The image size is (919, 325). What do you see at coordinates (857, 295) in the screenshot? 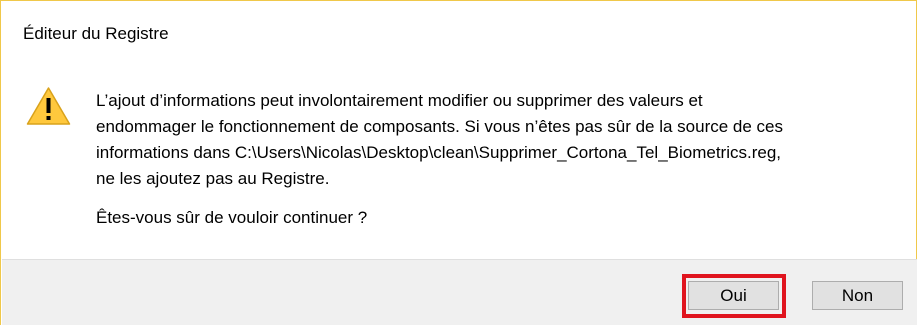
I see `no-button: Non` at bounding box center [857, 295].